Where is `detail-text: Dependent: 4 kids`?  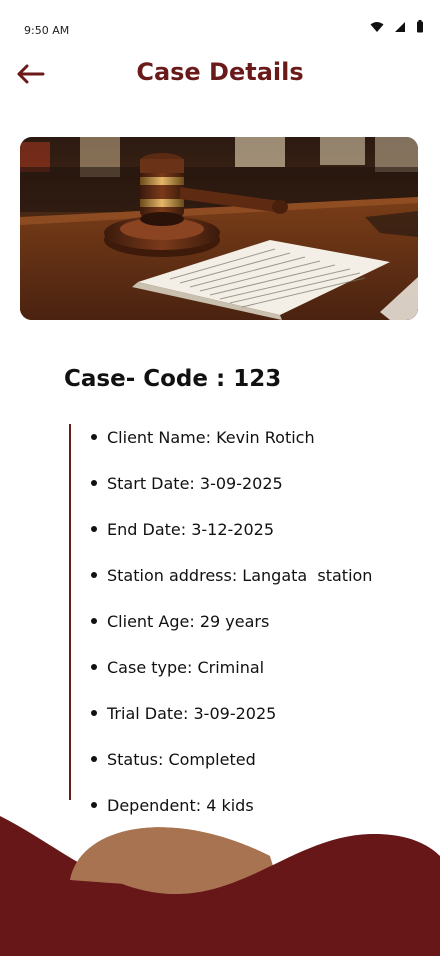
detail-text: Dependent: 4 kids is located at coordinates (180, 805).